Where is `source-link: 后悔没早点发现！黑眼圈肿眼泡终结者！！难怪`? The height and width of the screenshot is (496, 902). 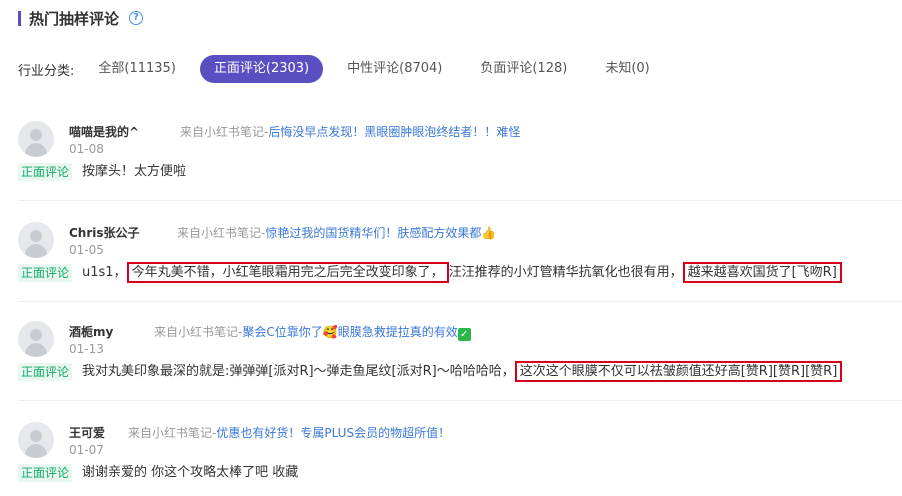
source-link: 后悔没早点发现！黑眼圈肿眼泡终结者！！难怪 is located at coordinates (394, 132).